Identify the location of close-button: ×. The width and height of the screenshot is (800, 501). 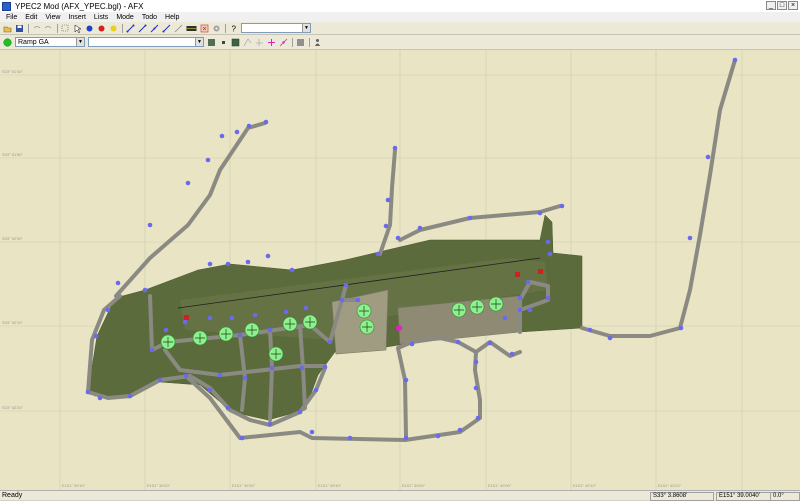
(793, 5).